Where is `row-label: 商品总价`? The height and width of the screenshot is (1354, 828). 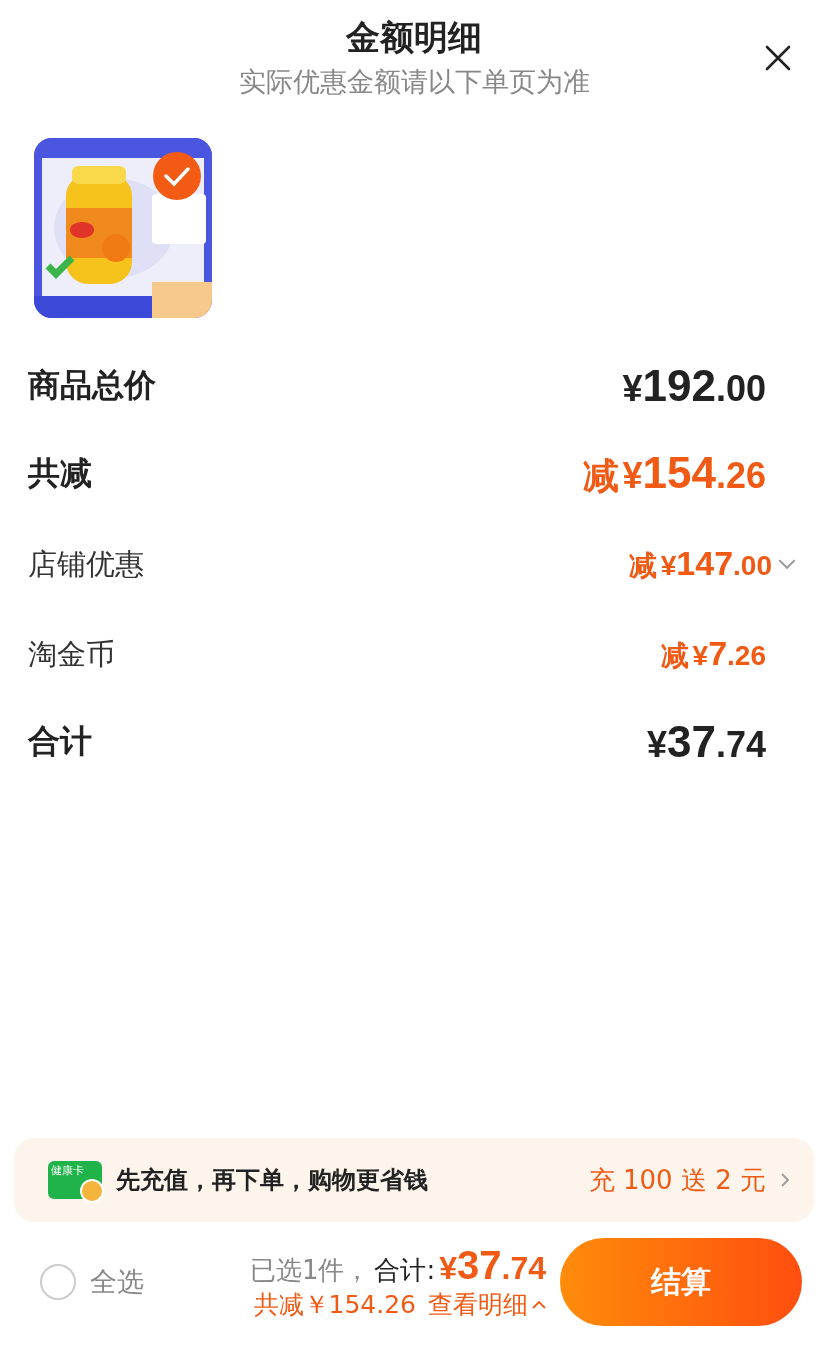 row-label: 商品总价 is located at coordinates (92, 385).